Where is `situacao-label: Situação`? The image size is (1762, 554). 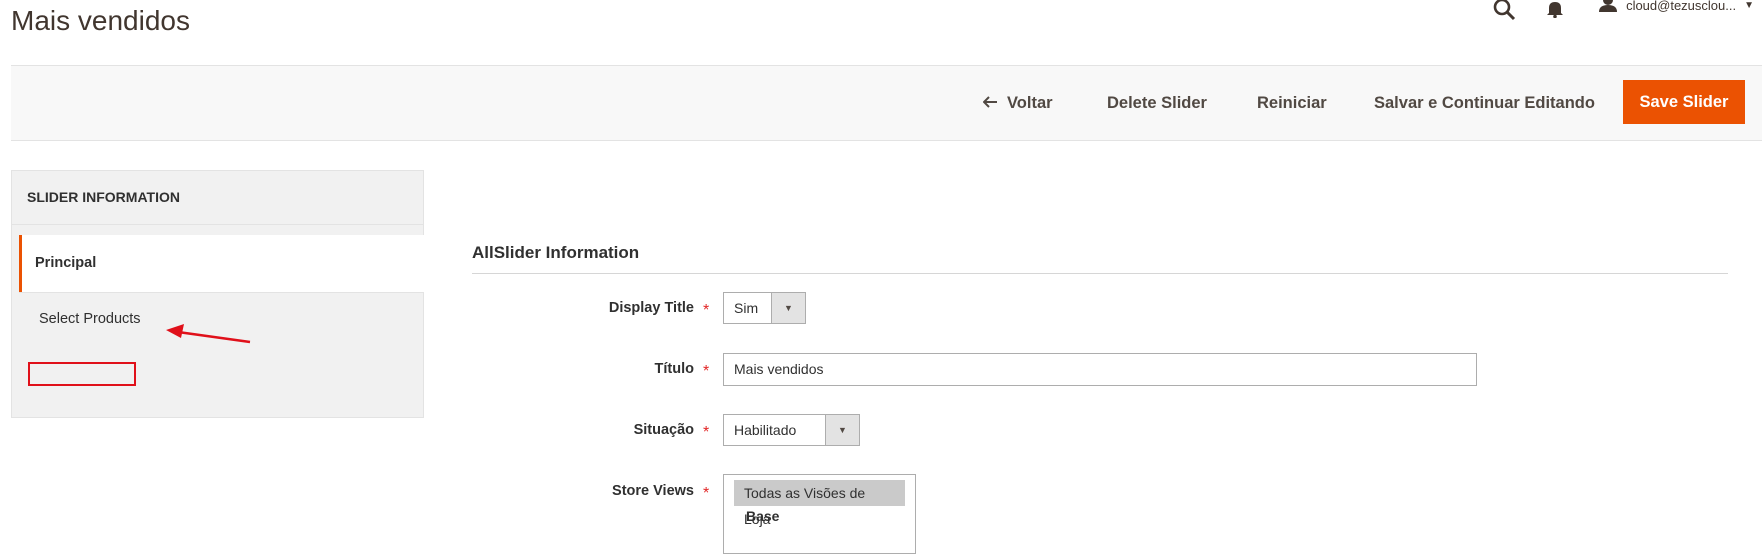
situacao-label: Situação is located at coordinates (663, 430).